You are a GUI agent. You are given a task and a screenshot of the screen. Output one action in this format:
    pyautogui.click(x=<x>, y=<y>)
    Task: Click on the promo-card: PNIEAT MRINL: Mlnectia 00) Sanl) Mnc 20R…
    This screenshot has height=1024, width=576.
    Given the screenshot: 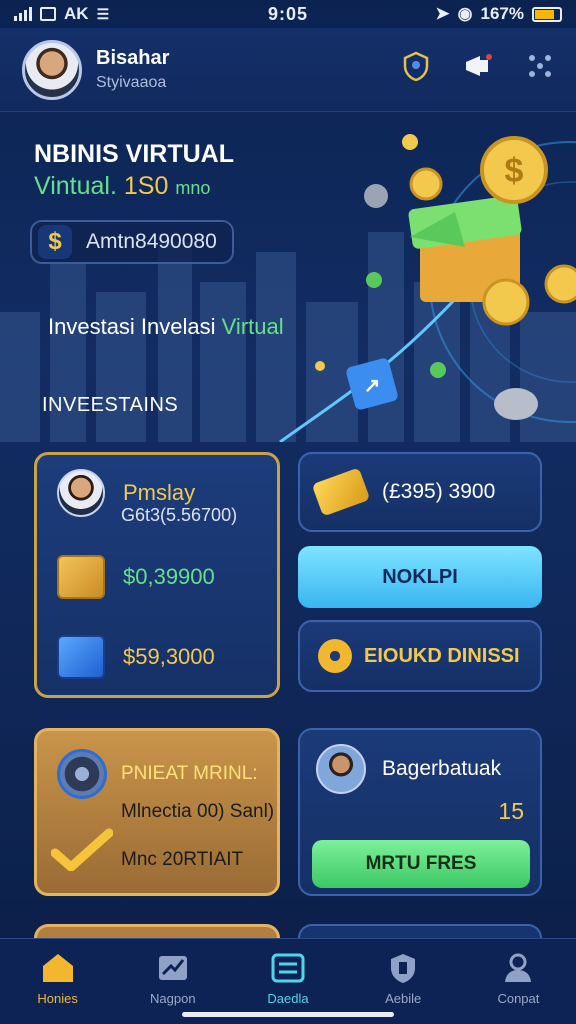 What is the action you would take?
    pyautogui.click(x=157, y=812)
    